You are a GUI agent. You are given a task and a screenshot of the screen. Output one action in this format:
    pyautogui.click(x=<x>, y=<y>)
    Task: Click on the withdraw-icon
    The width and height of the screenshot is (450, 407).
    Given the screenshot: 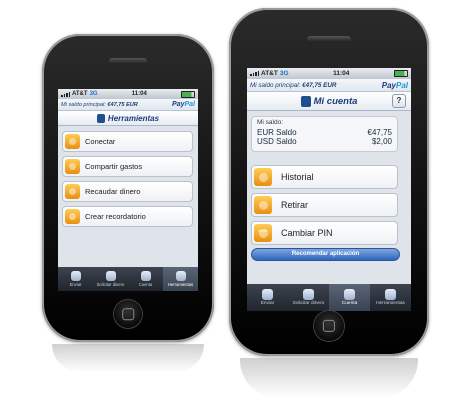 What is the action you would take?
    pyautogui.click(x=263, y=205)
    